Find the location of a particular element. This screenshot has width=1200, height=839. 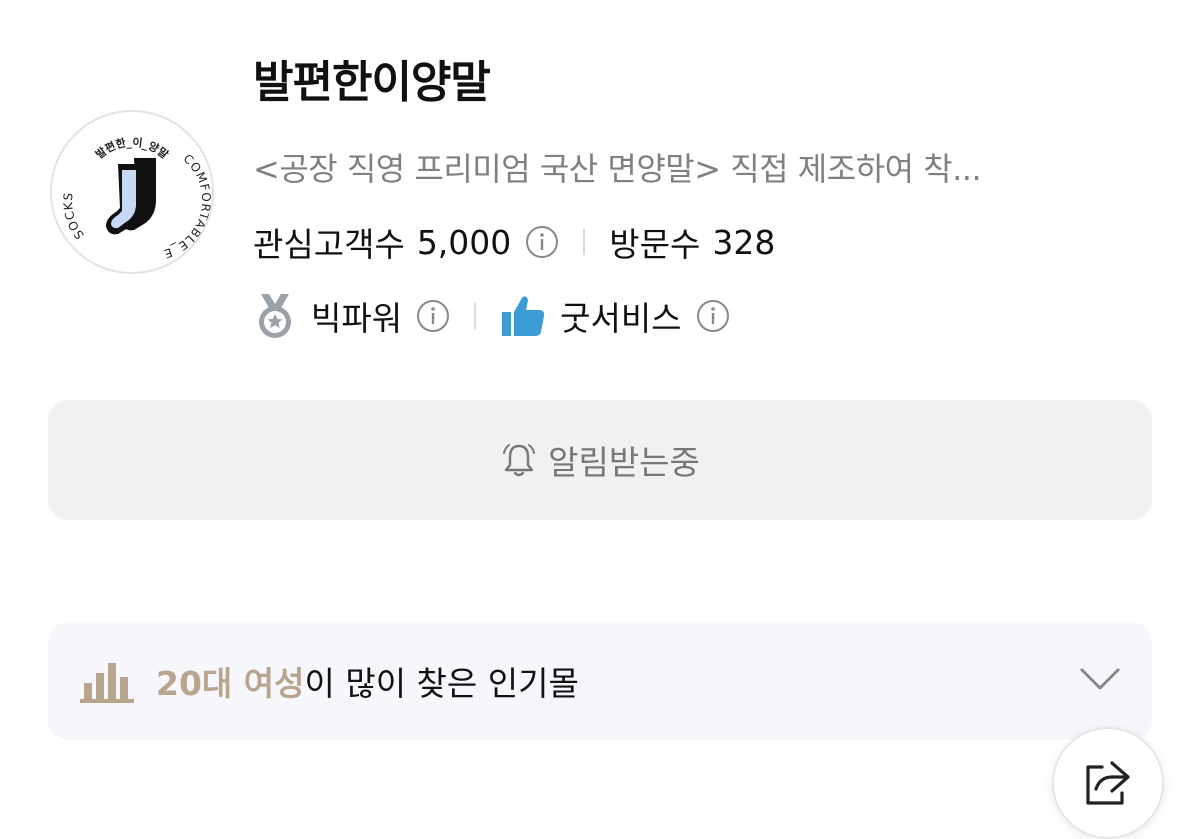

followers-value: 5,000 is located at coordinates (464, 242).